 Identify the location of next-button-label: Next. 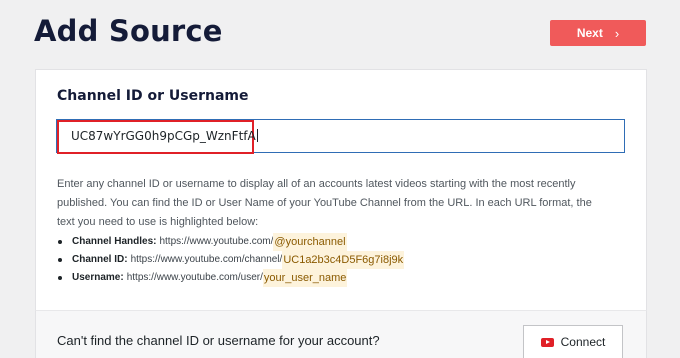
(589, 33).